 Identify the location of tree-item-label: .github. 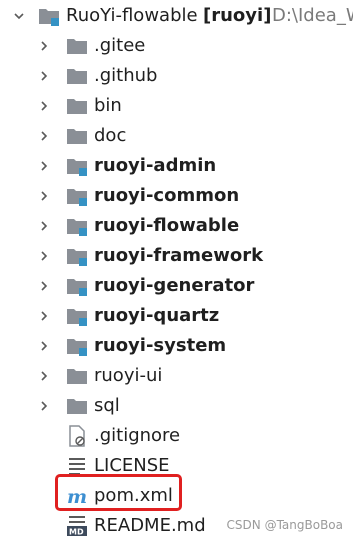
(126, 75).